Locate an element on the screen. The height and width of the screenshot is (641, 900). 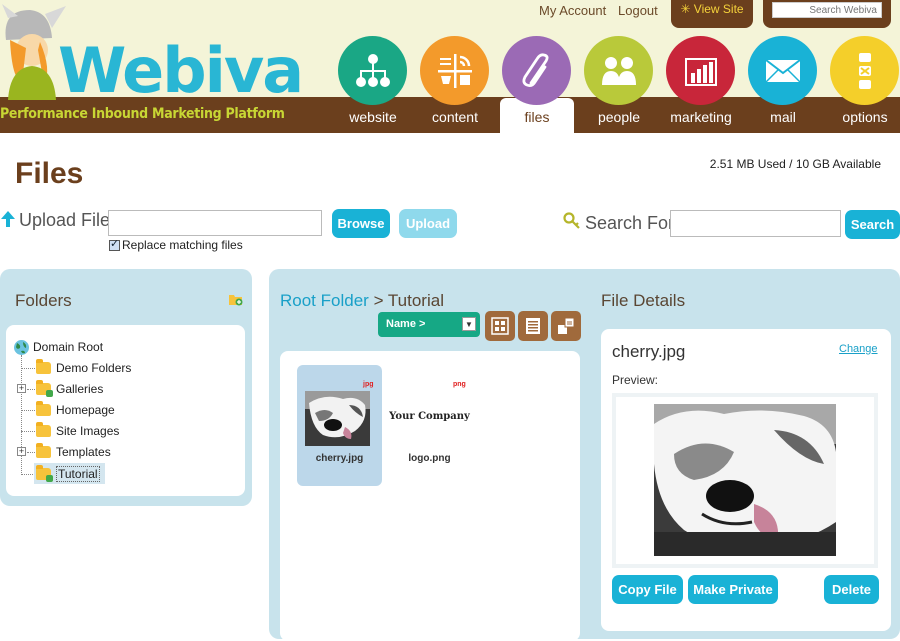
detail-view-button is located at coordinates (566, 326).